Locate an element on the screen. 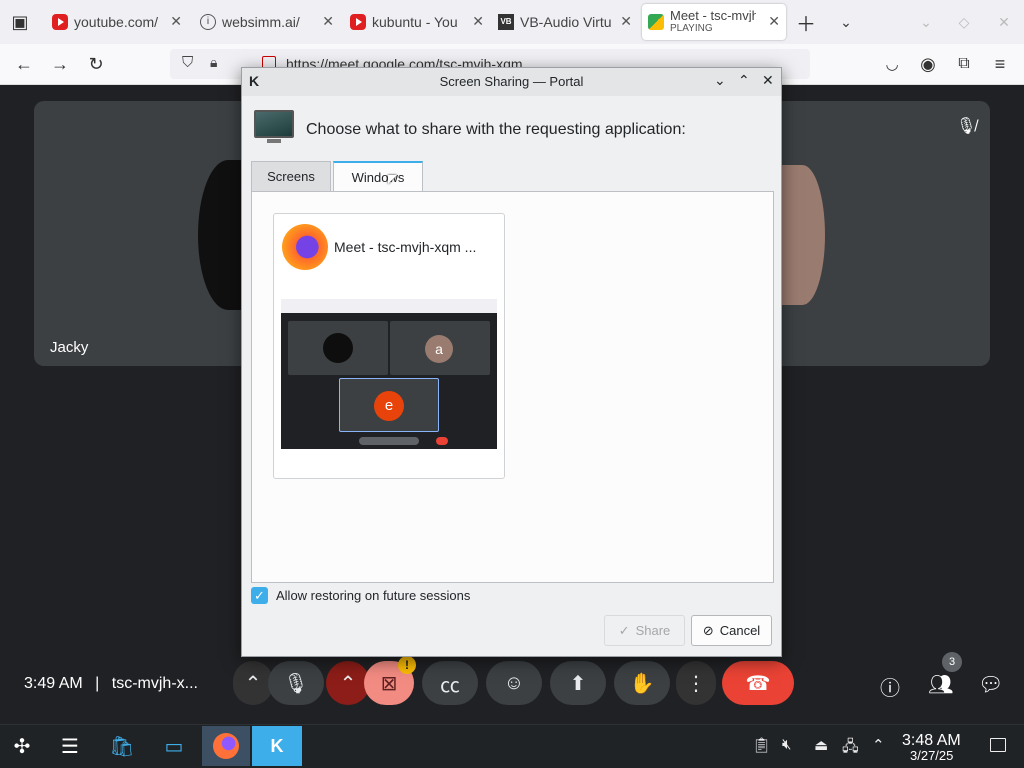 This screenshot has width=1024, height=768. shield-icon: ⛉ is located at coordinates (187, 62).